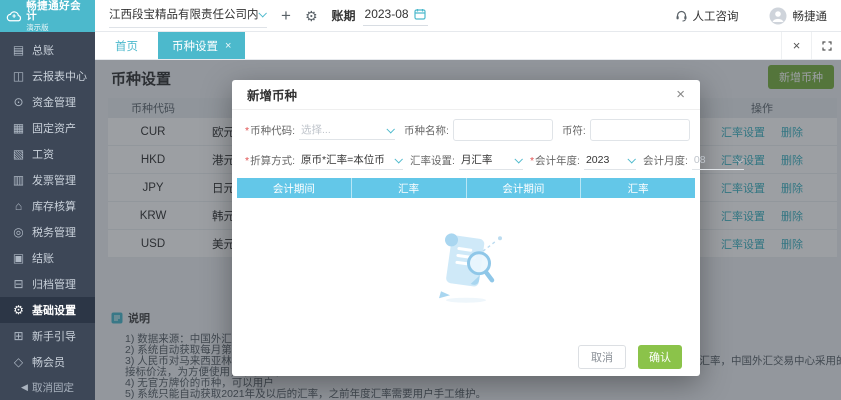  I want to click on empty-state-illustration, so click(470, 268).